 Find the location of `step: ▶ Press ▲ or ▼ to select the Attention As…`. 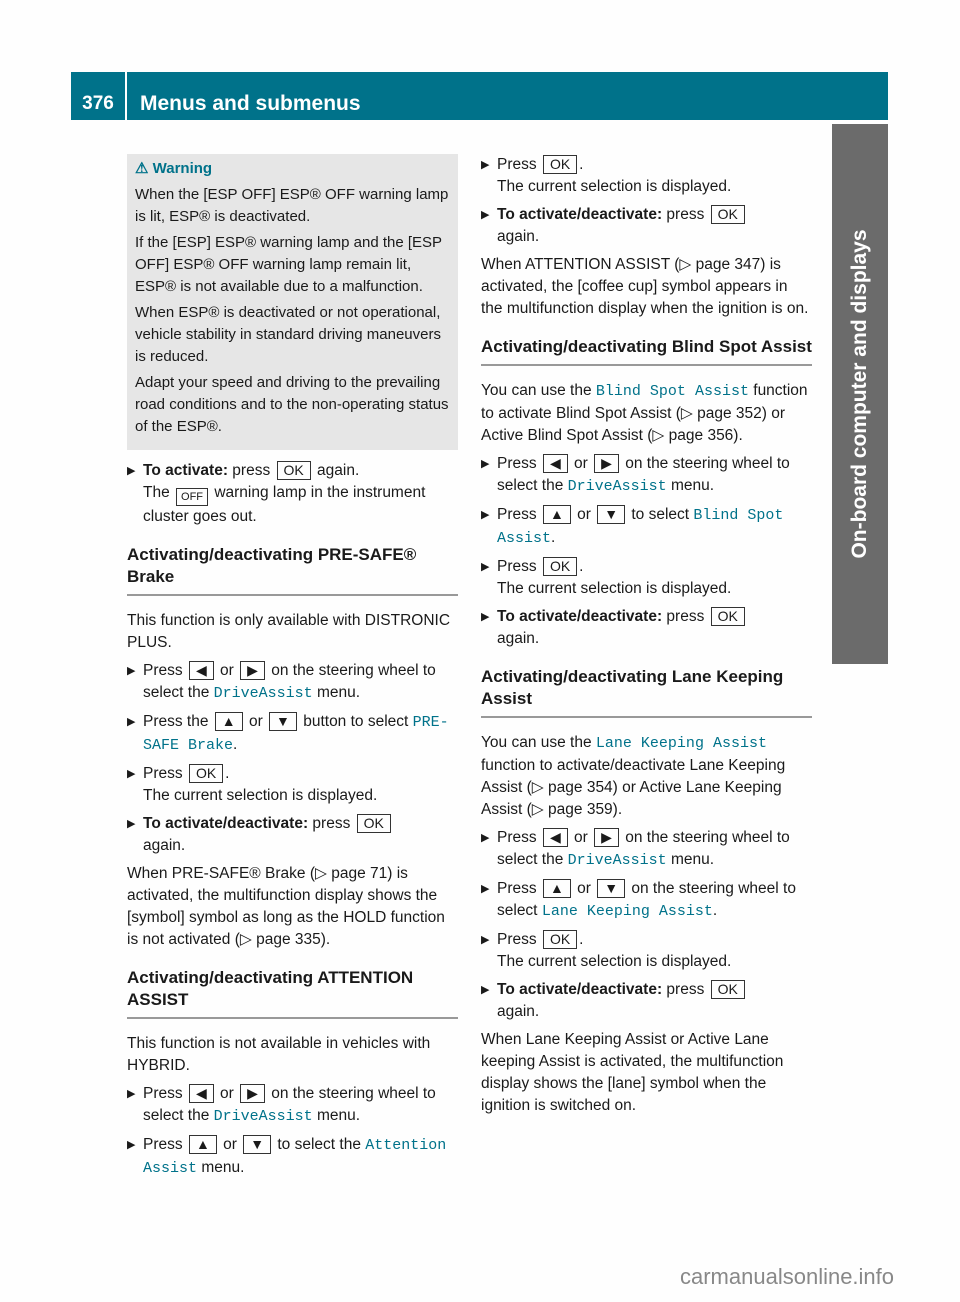

step: ▶ Press ▲ or ▼ to select the Attention As… is located at coordinates (287, 1156).